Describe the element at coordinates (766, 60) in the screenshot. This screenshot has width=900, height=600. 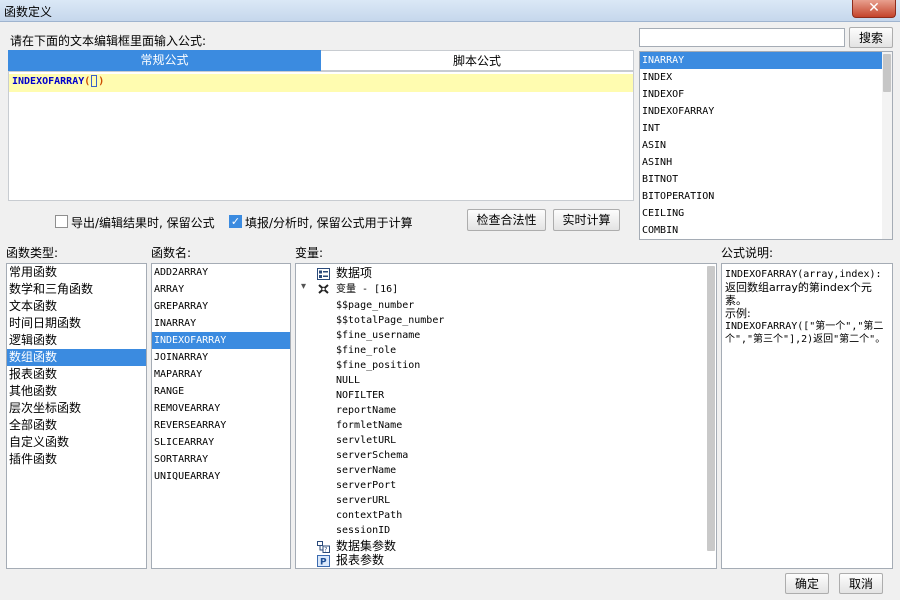
I see `function-search-item: INARRAY` at that location.